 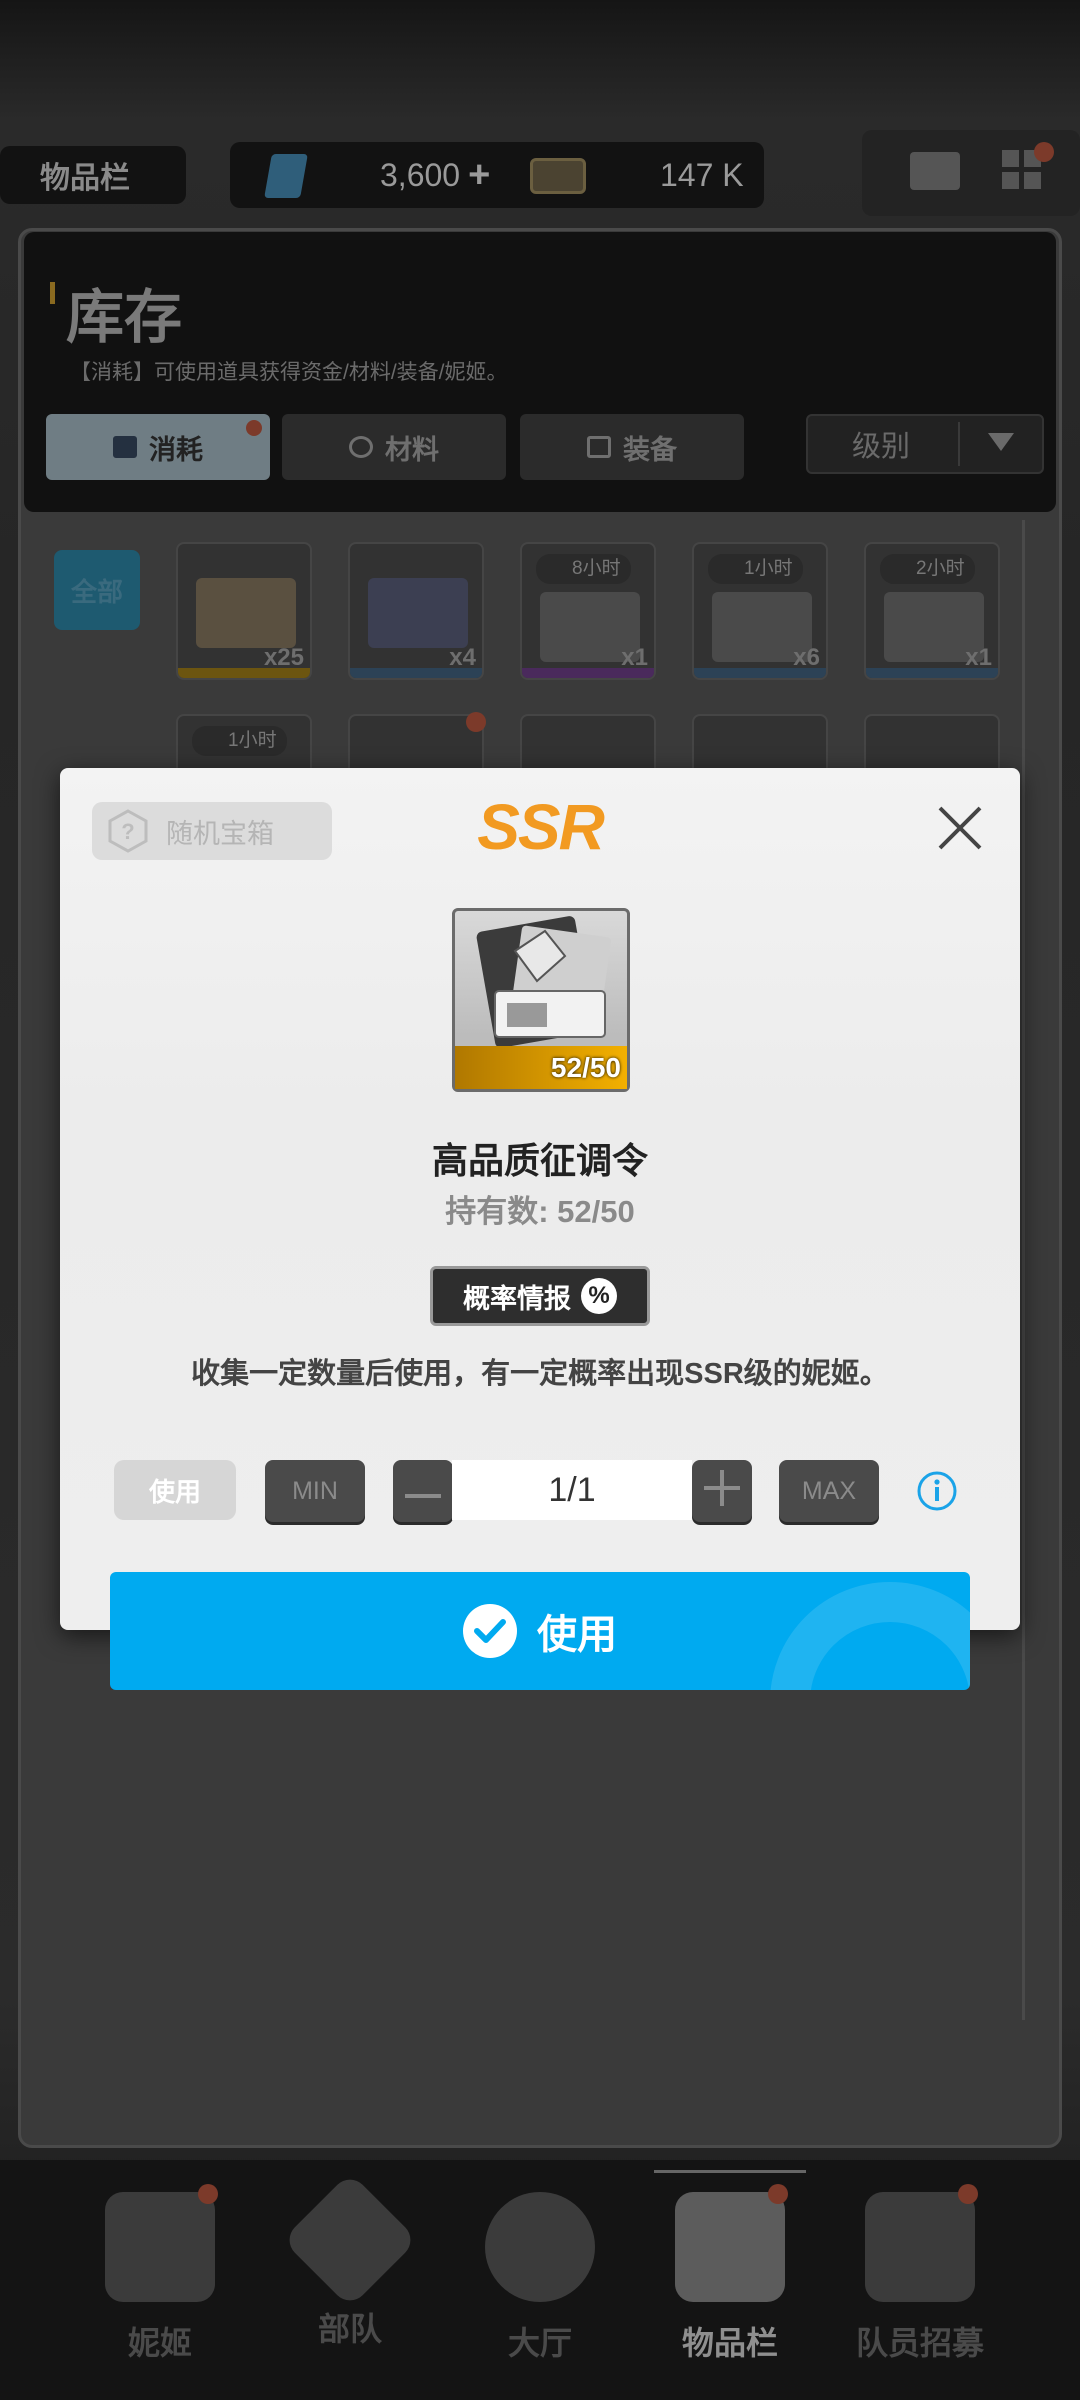 What do you see at coordinates (97, 590) in the screenshot?
I see `filter-all-button: 全部` at bounding box center [97, 590].